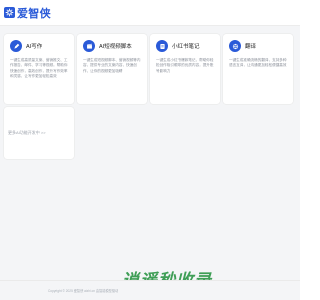 The width and height of the screenshot is (320, 300). What do you see at coordinates (9, 12) in the screenshot?
I see `gear-icon` at bounding box center [9, 12].